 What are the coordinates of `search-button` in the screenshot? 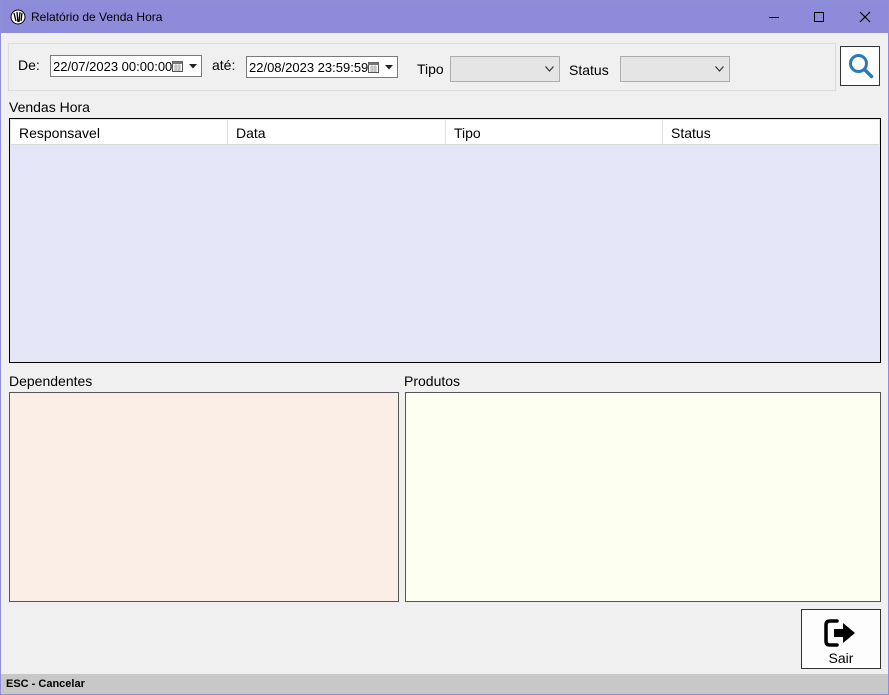 It's located at (860, 66).